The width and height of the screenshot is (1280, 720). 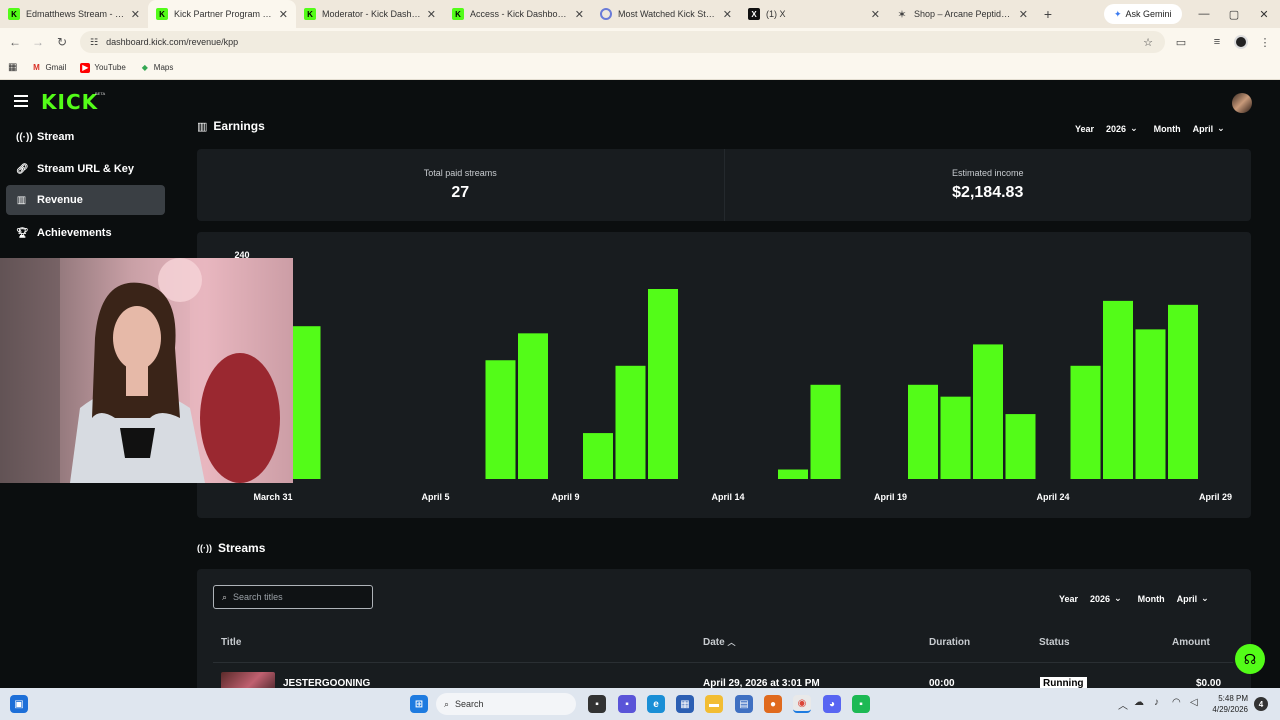 What do you see at coordinates (597, 704) in the screenshot?
I see `terminal-icon: ▪` at bounding box center [597, 704].